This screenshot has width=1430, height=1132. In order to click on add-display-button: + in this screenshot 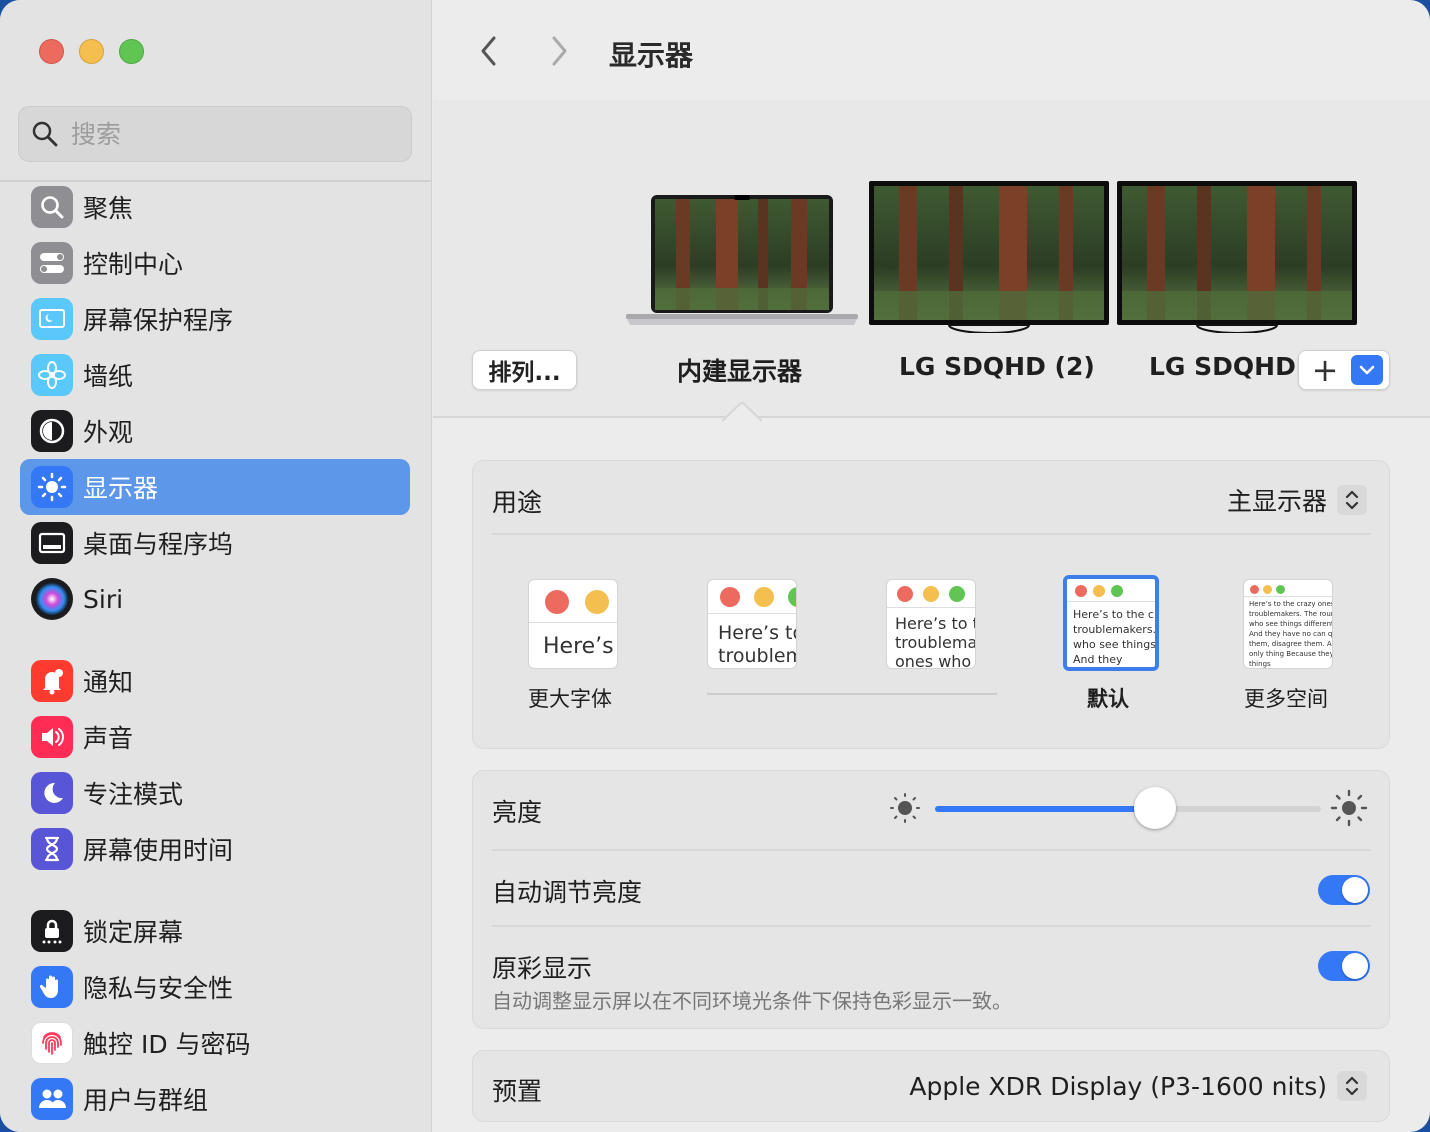, I will do `click(1325, 370)`.